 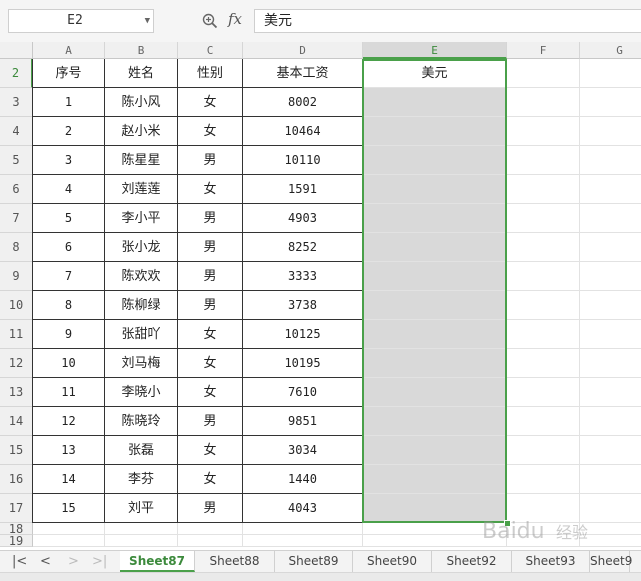 What do you see at coordinates (235, 561) in the screenshot?
I see `sheet-tab-sheet88: Sheet88` at bounding box center [235, 561].